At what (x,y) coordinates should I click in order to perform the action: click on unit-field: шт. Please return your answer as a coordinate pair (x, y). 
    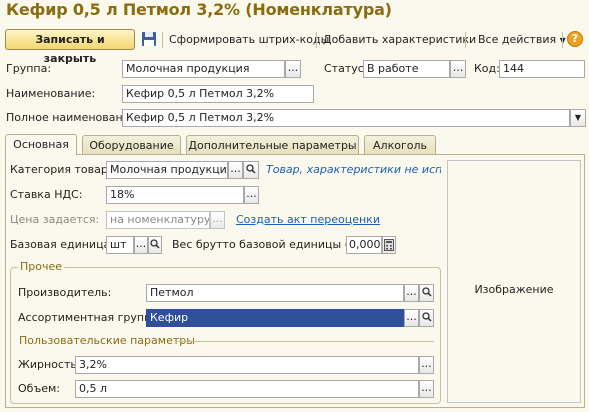
    Looking at the image, I should click on (120, 245).